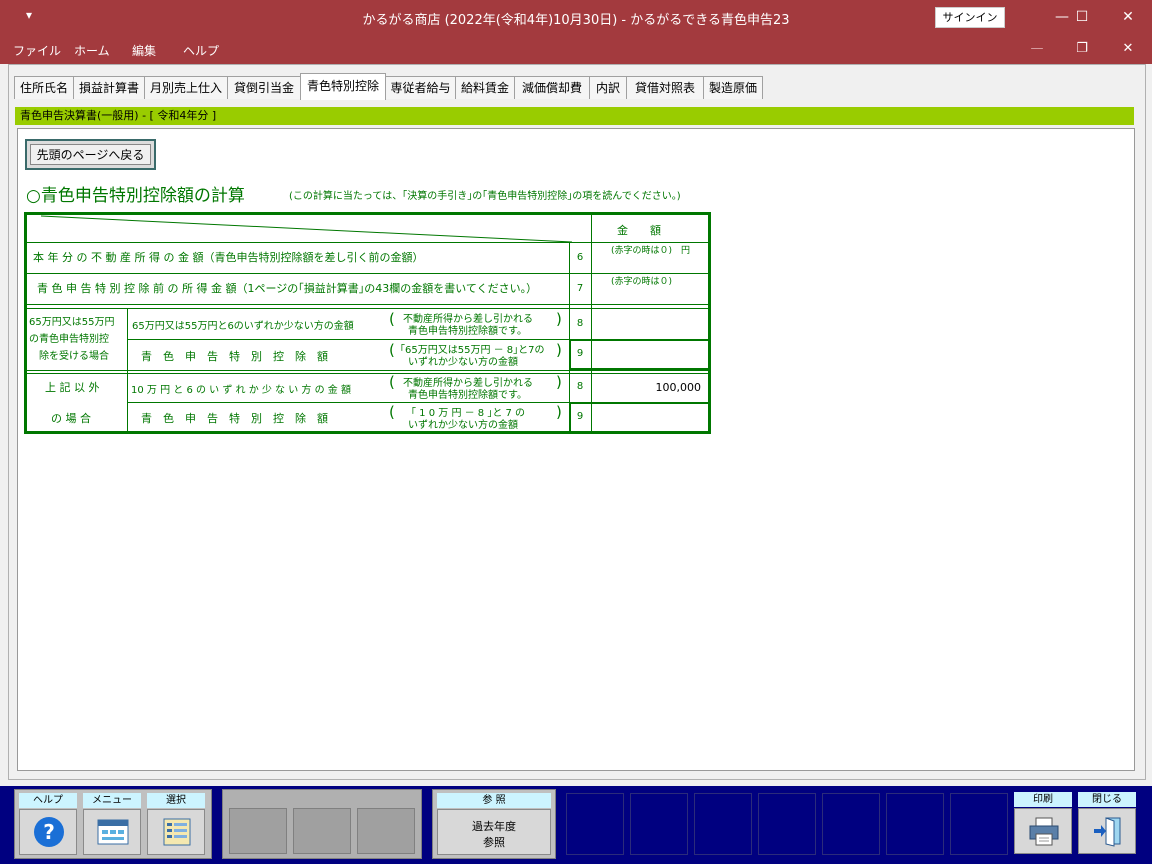  I want to click on inner-close-button: ✕, so click(1128, 49).